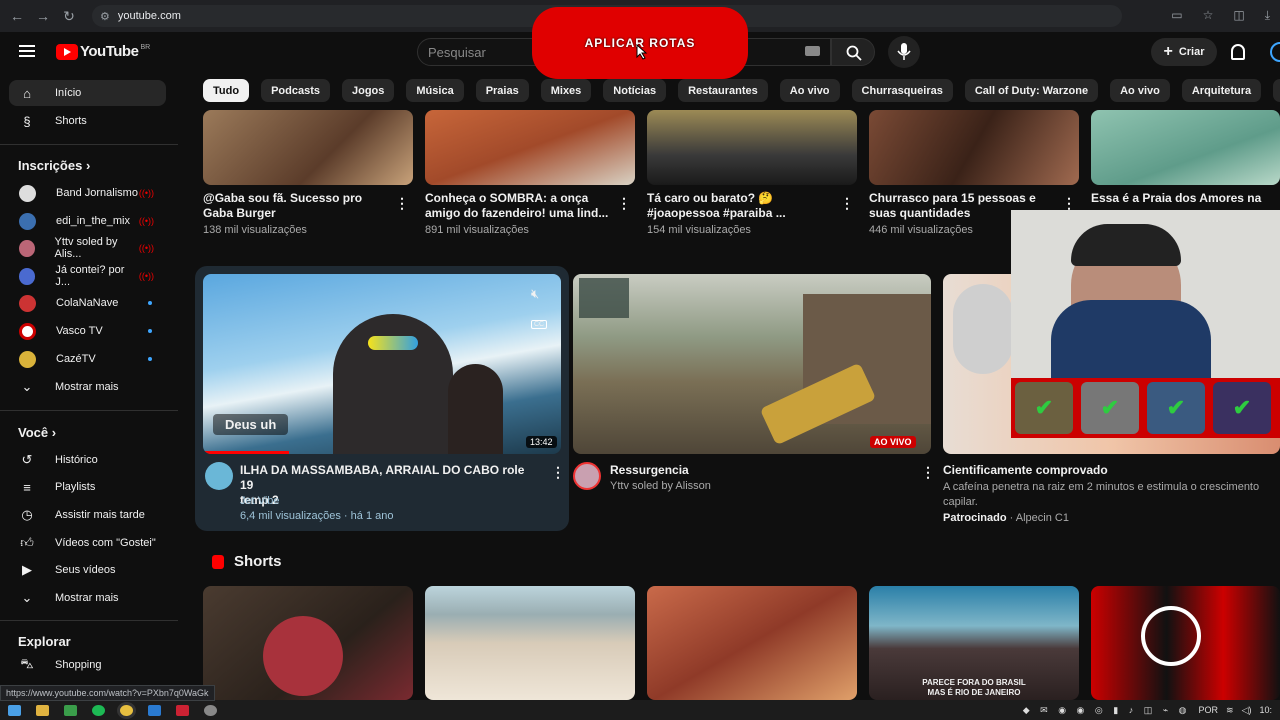 This screenshot has width=1280, height=720. What do you see at coordinates (904, 52) in the screenshot?
I see `voice-search-button` at bounding box center [904, 52].